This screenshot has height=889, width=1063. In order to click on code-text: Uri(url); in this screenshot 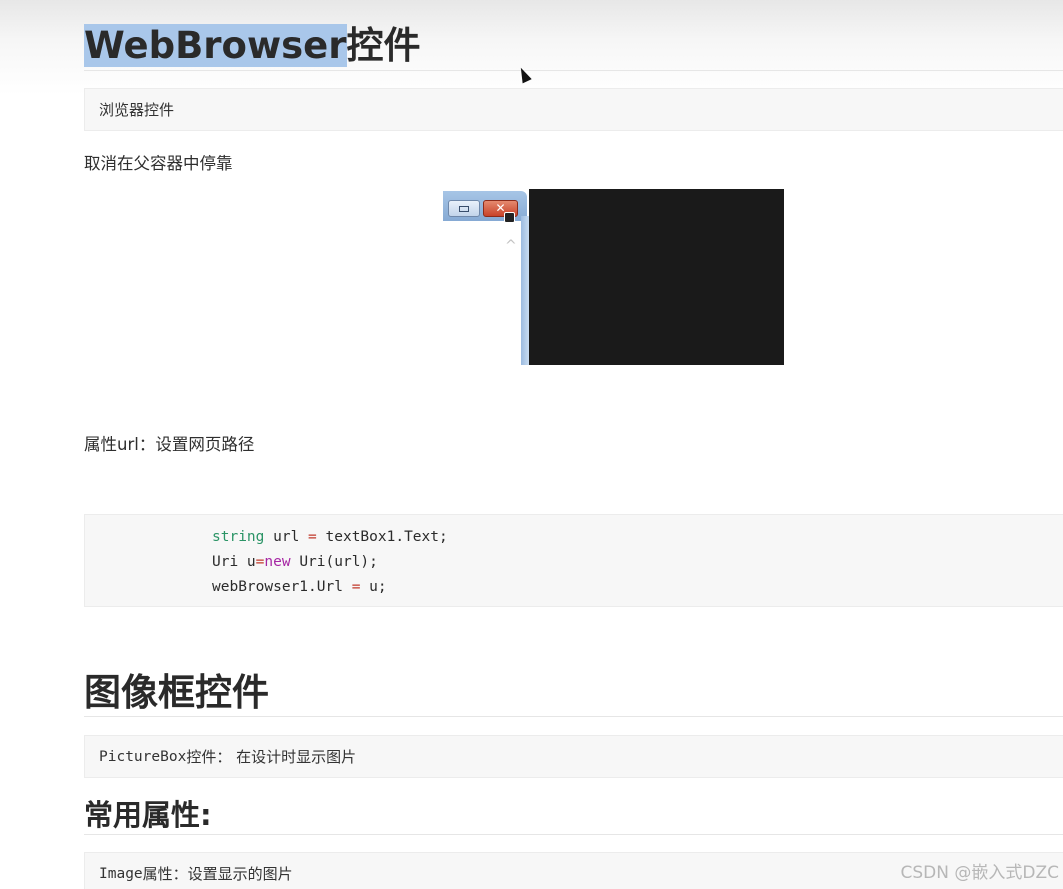, I will do `click(334, 562)`.